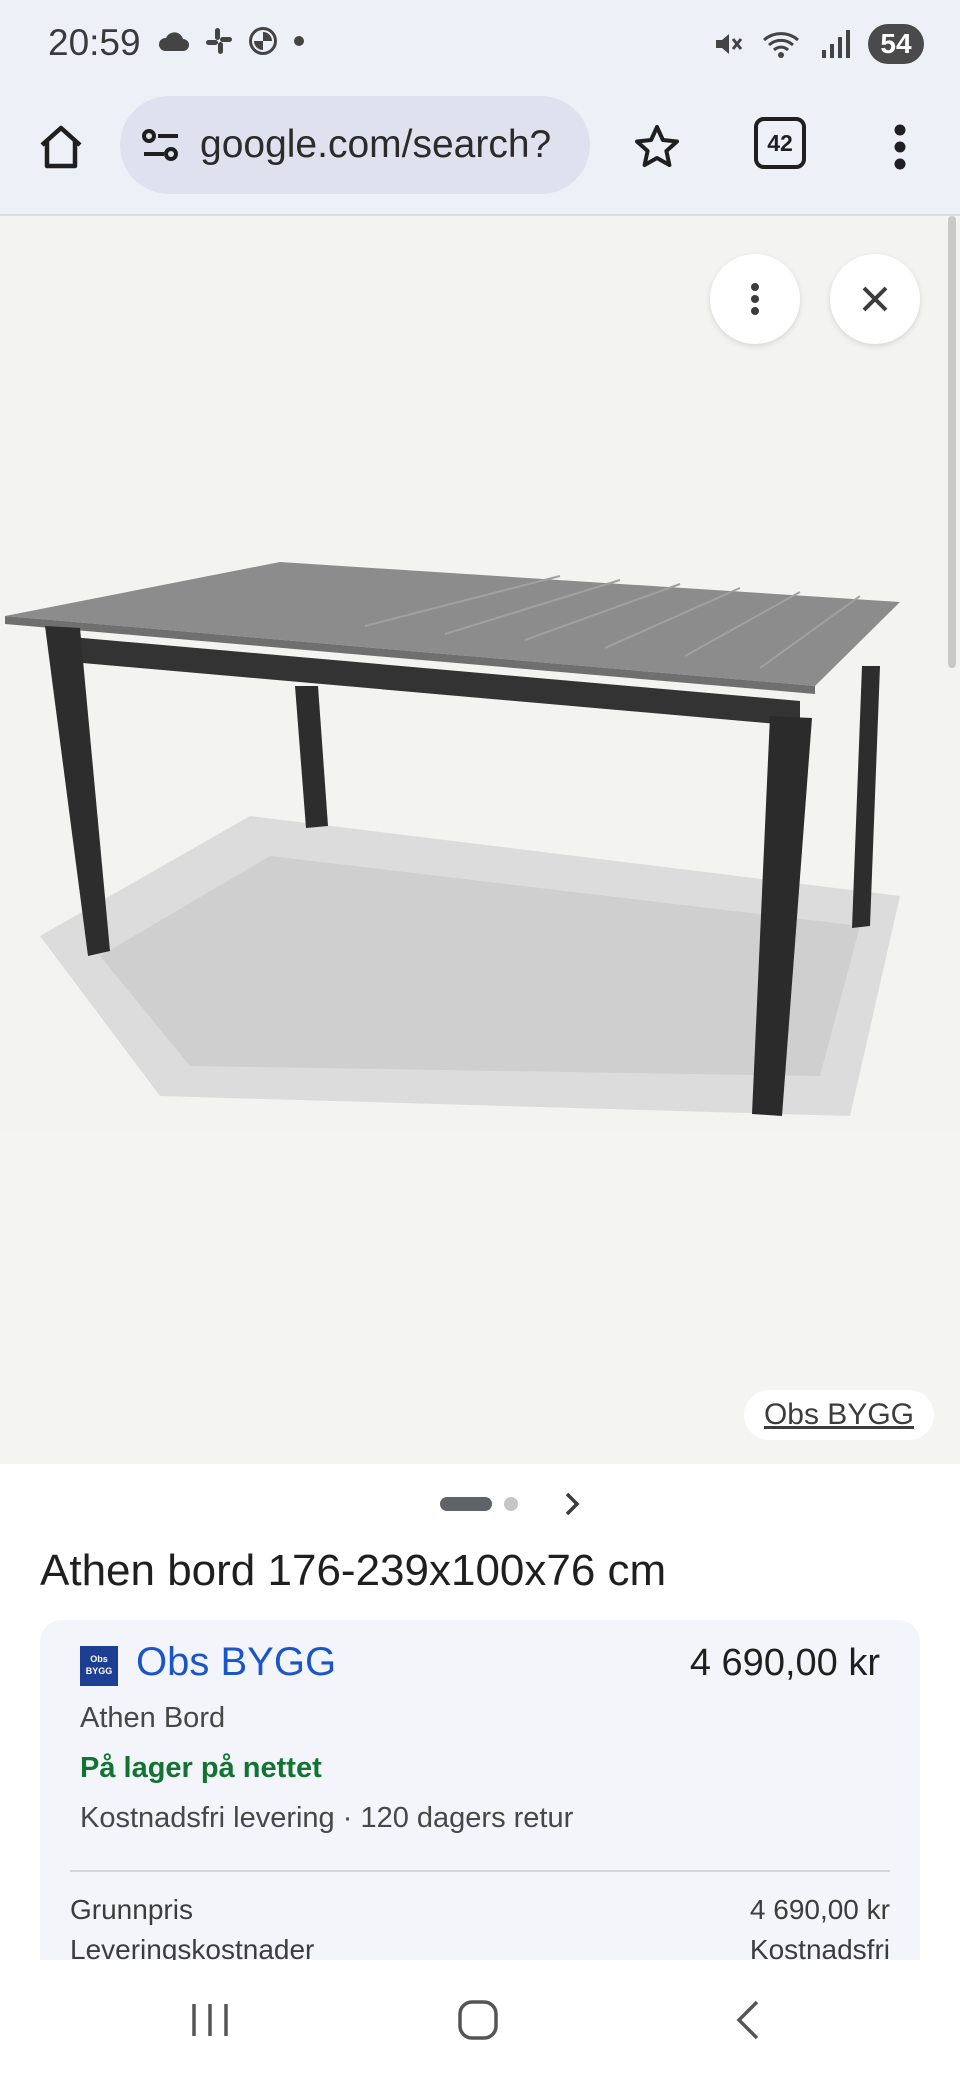 This screenshot has width=960, height=2080. I want to click on site-settings-button, so click(161, 145).